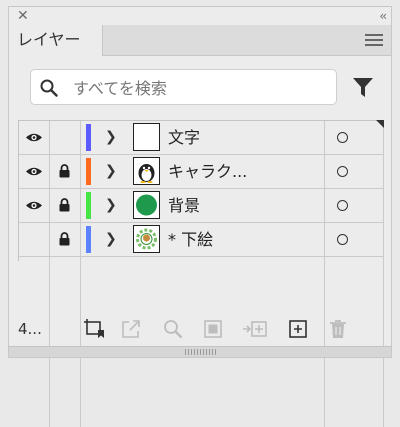  What do you see at coordinates (363, 88) in the screenshot?
I see `filter-icon` at bounding box center [363, 88].